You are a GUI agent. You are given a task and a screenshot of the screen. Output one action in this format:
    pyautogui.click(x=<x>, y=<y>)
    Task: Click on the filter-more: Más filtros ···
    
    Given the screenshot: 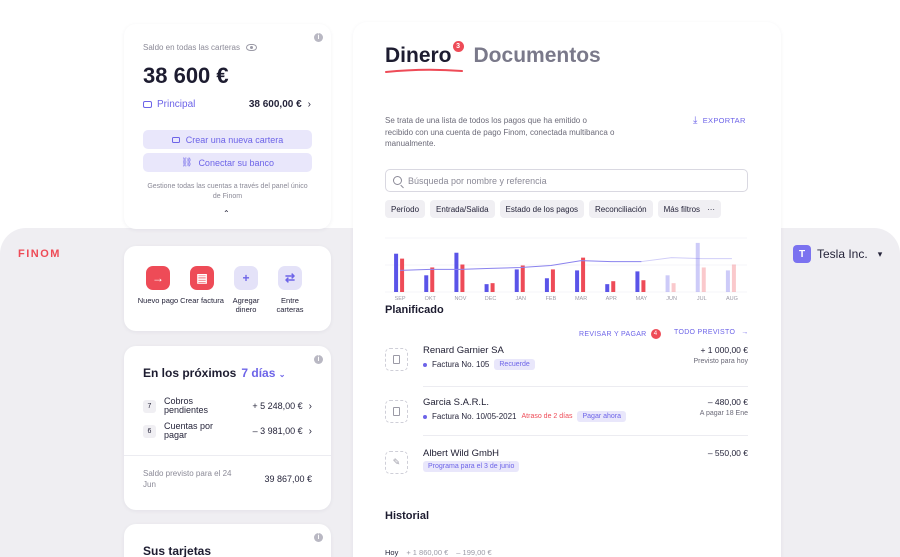 What is the action you would take?
    pyautogui.click(x=689, y=209)
    